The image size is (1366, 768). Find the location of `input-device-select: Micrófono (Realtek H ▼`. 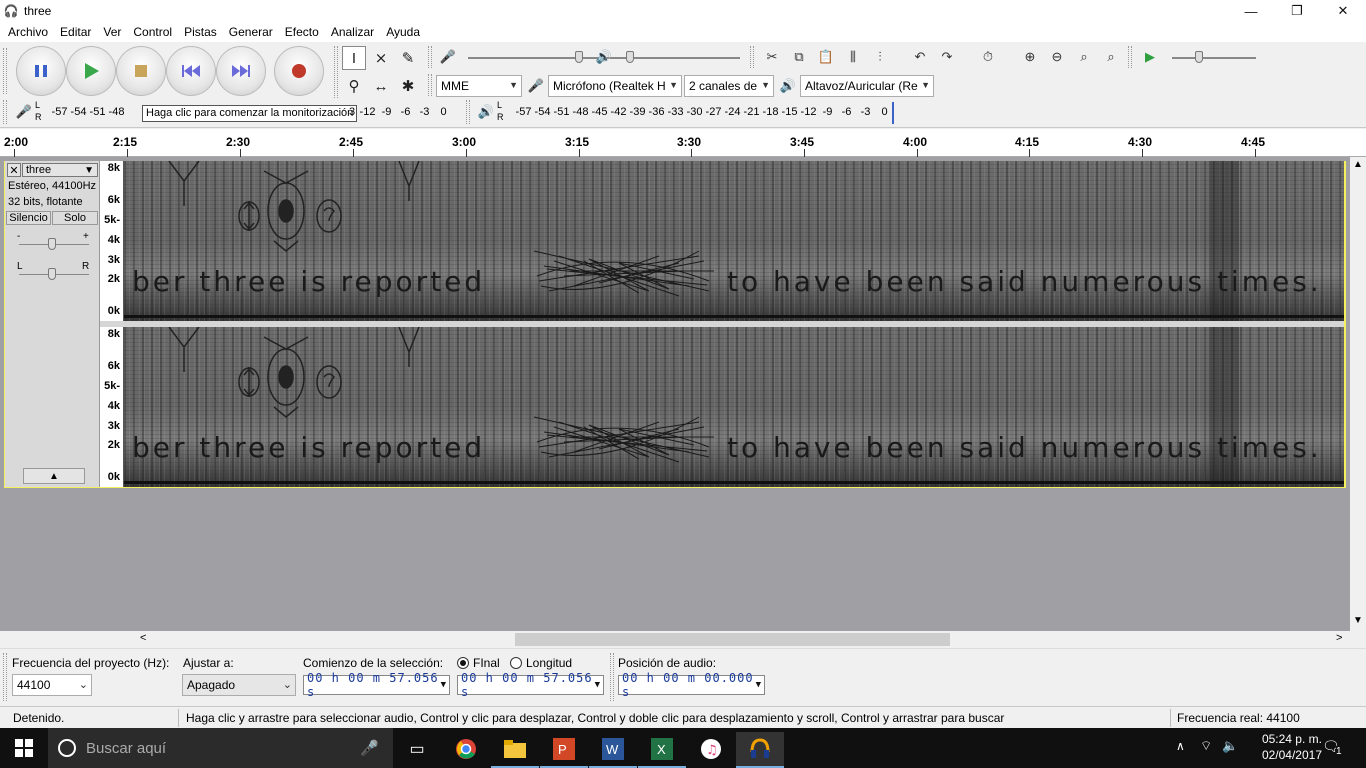

input-device-select: Micrófono (Realtek H ▼ is located at coordinates (615, 86).